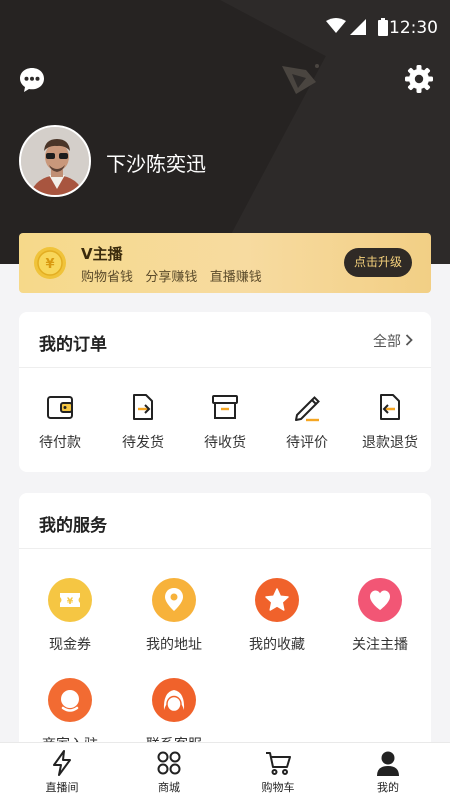 Image resolution: width=450 pixels, height=800 pixels. Describe the element at coordinates (225, 771) in the screenshot. I see `bottom-tab-bar: 直播间 商城 购物车 我的` at that location.